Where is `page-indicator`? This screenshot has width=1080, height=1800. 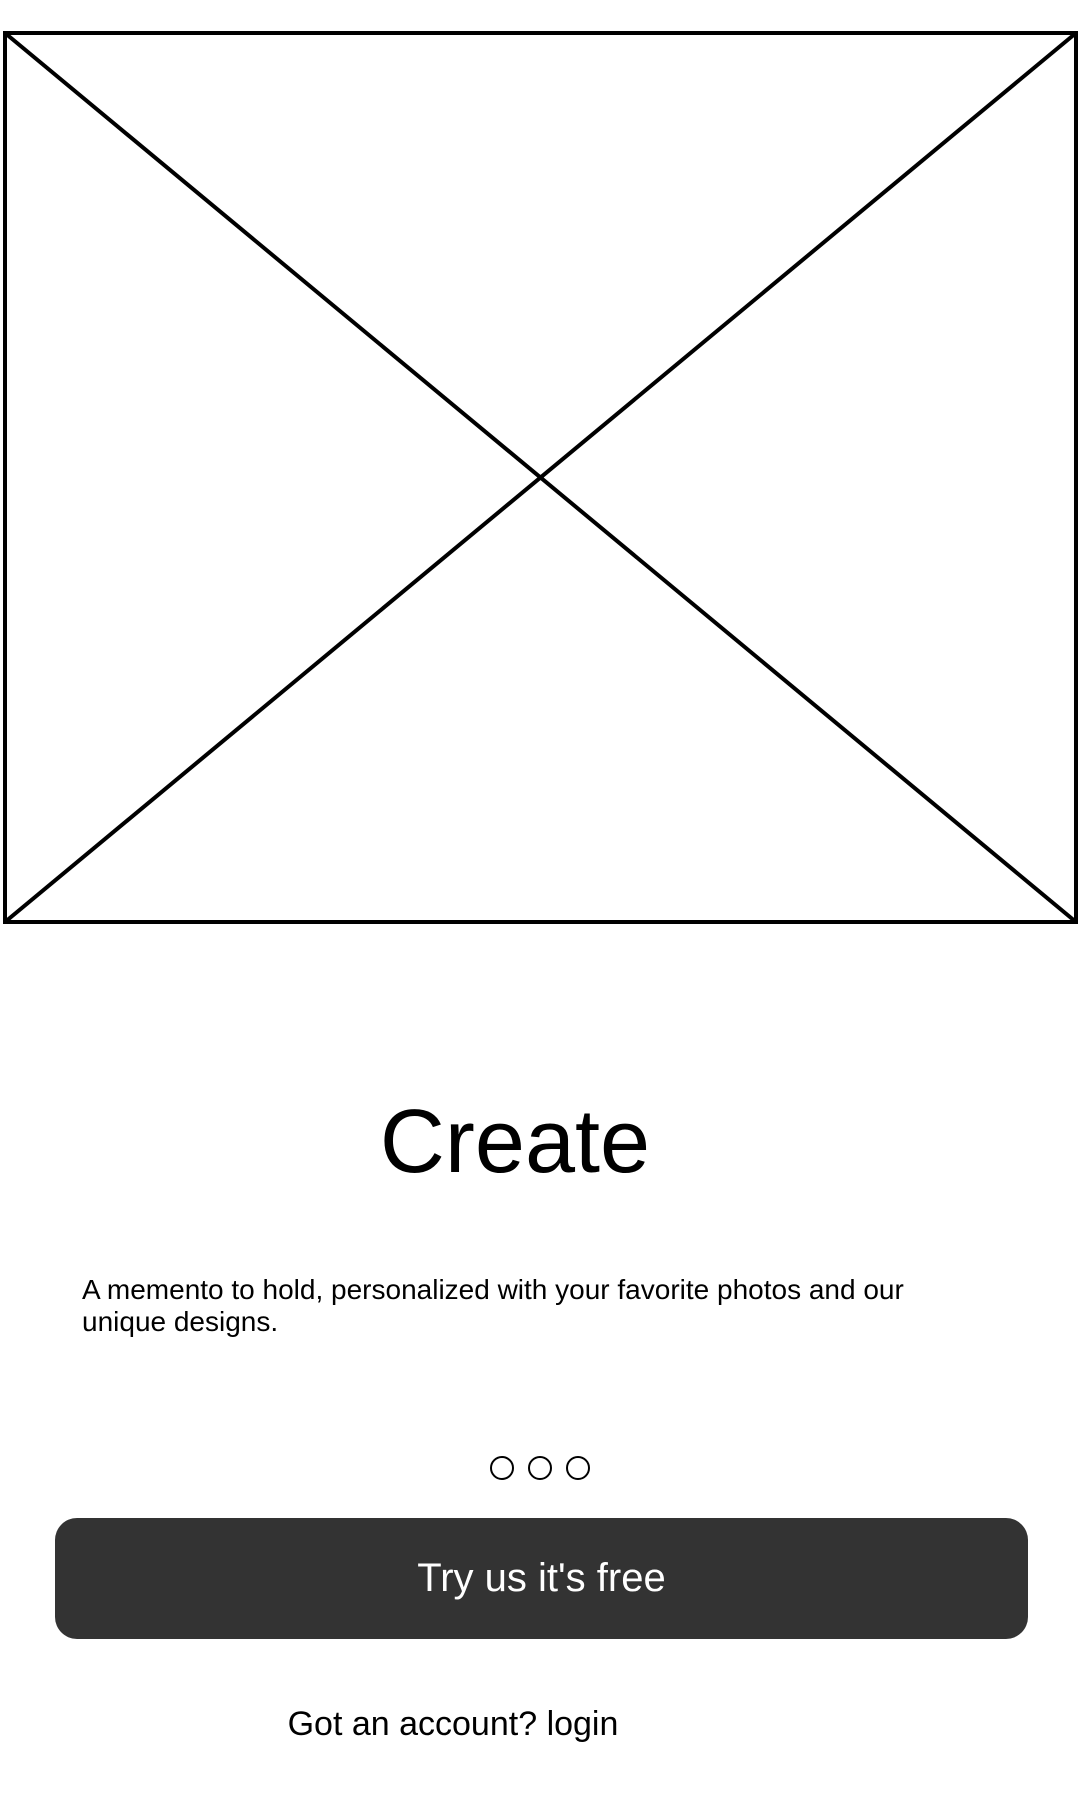 page-indicator is located at coordinates (540, 1470).